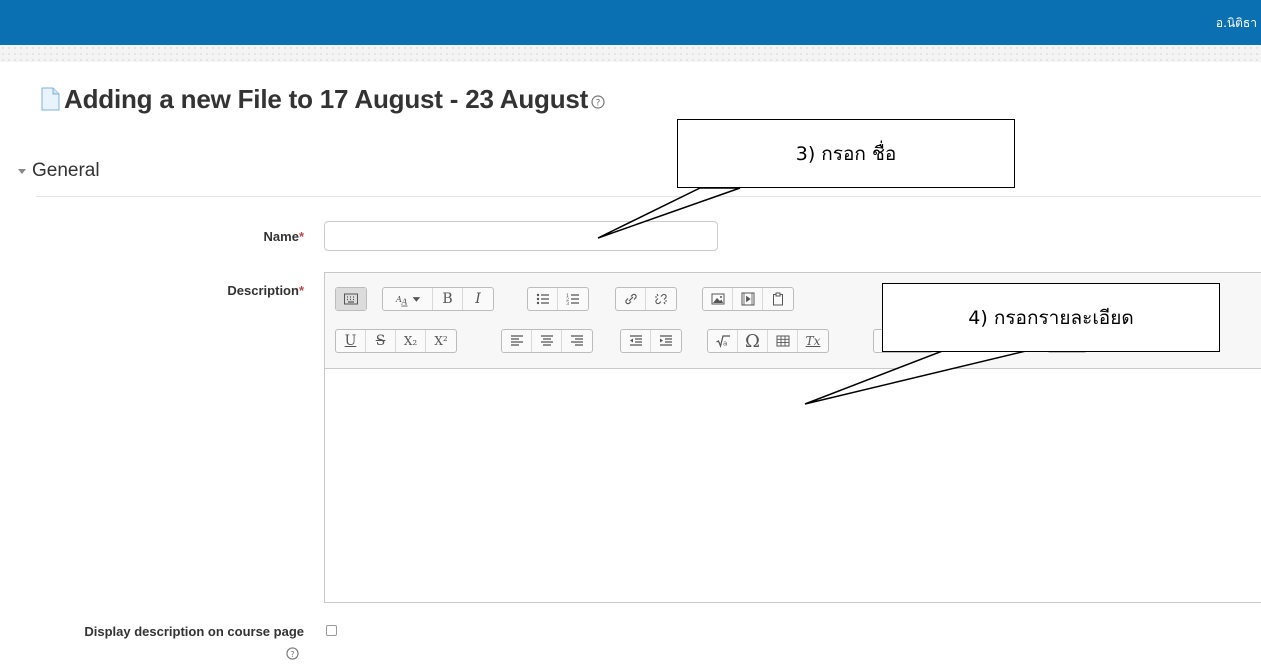 The width and height of the screenshot is (1261, 665). I want to click on align-left-icon, so click(516, 340).